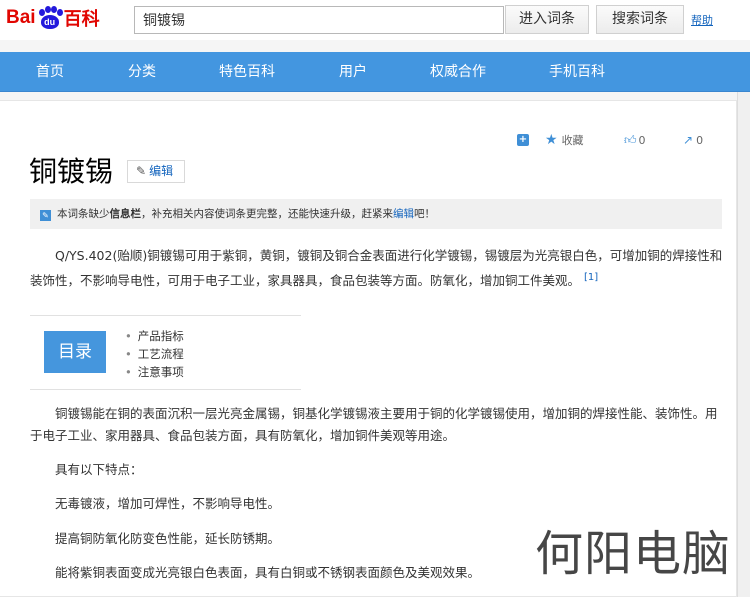 The image size is (750, 597). I want to click on search-box, so click(319, 20).